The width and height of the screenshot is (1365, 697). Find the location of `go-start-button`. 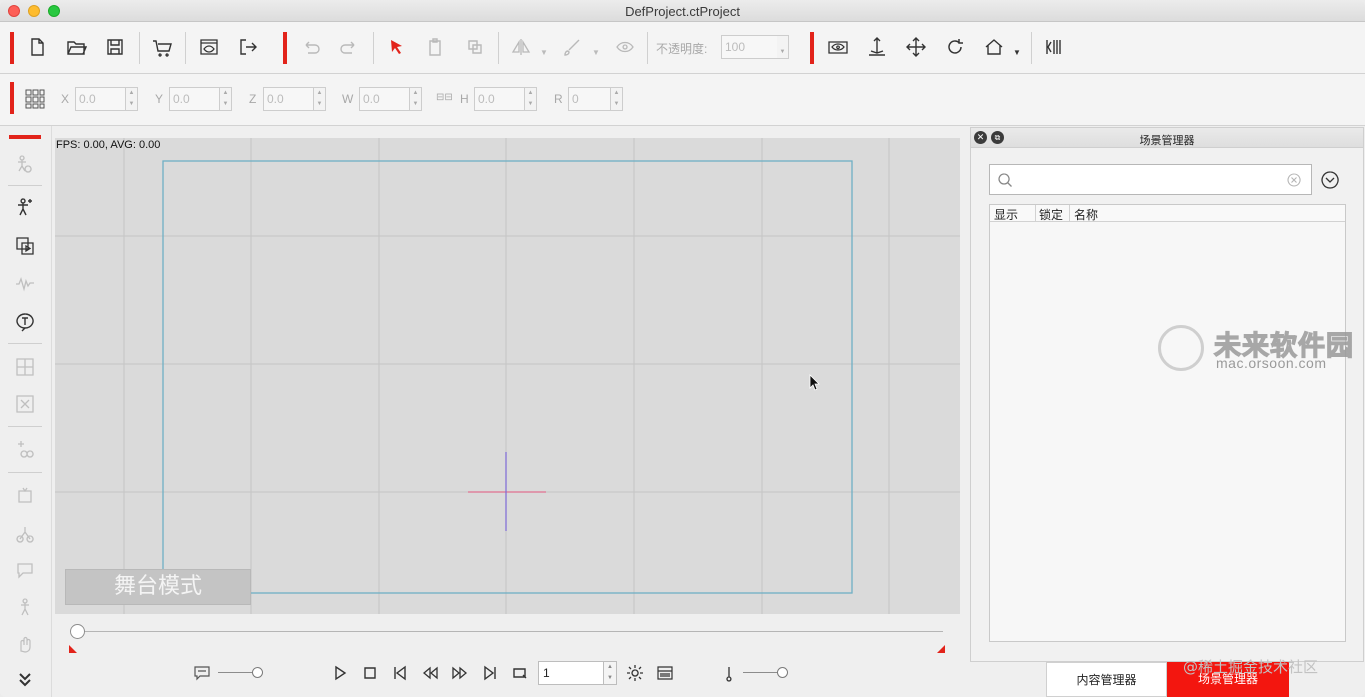

go-start-button is located at coordinates (400, 673).